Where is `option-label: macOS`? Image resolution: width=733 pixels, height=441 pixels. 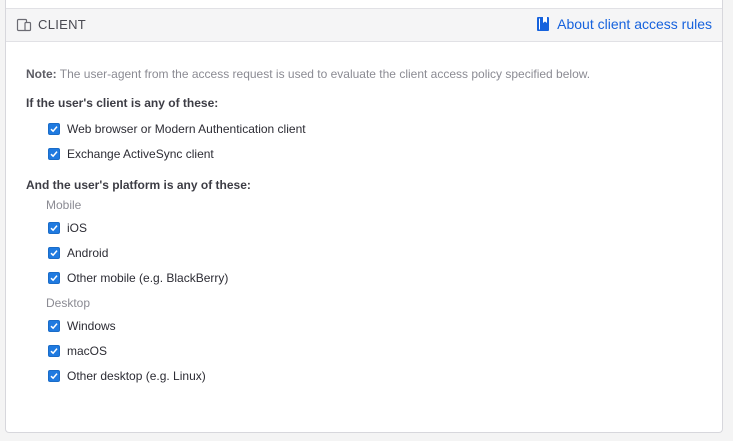
option-label: macOS is located at coordinates (87, 350).